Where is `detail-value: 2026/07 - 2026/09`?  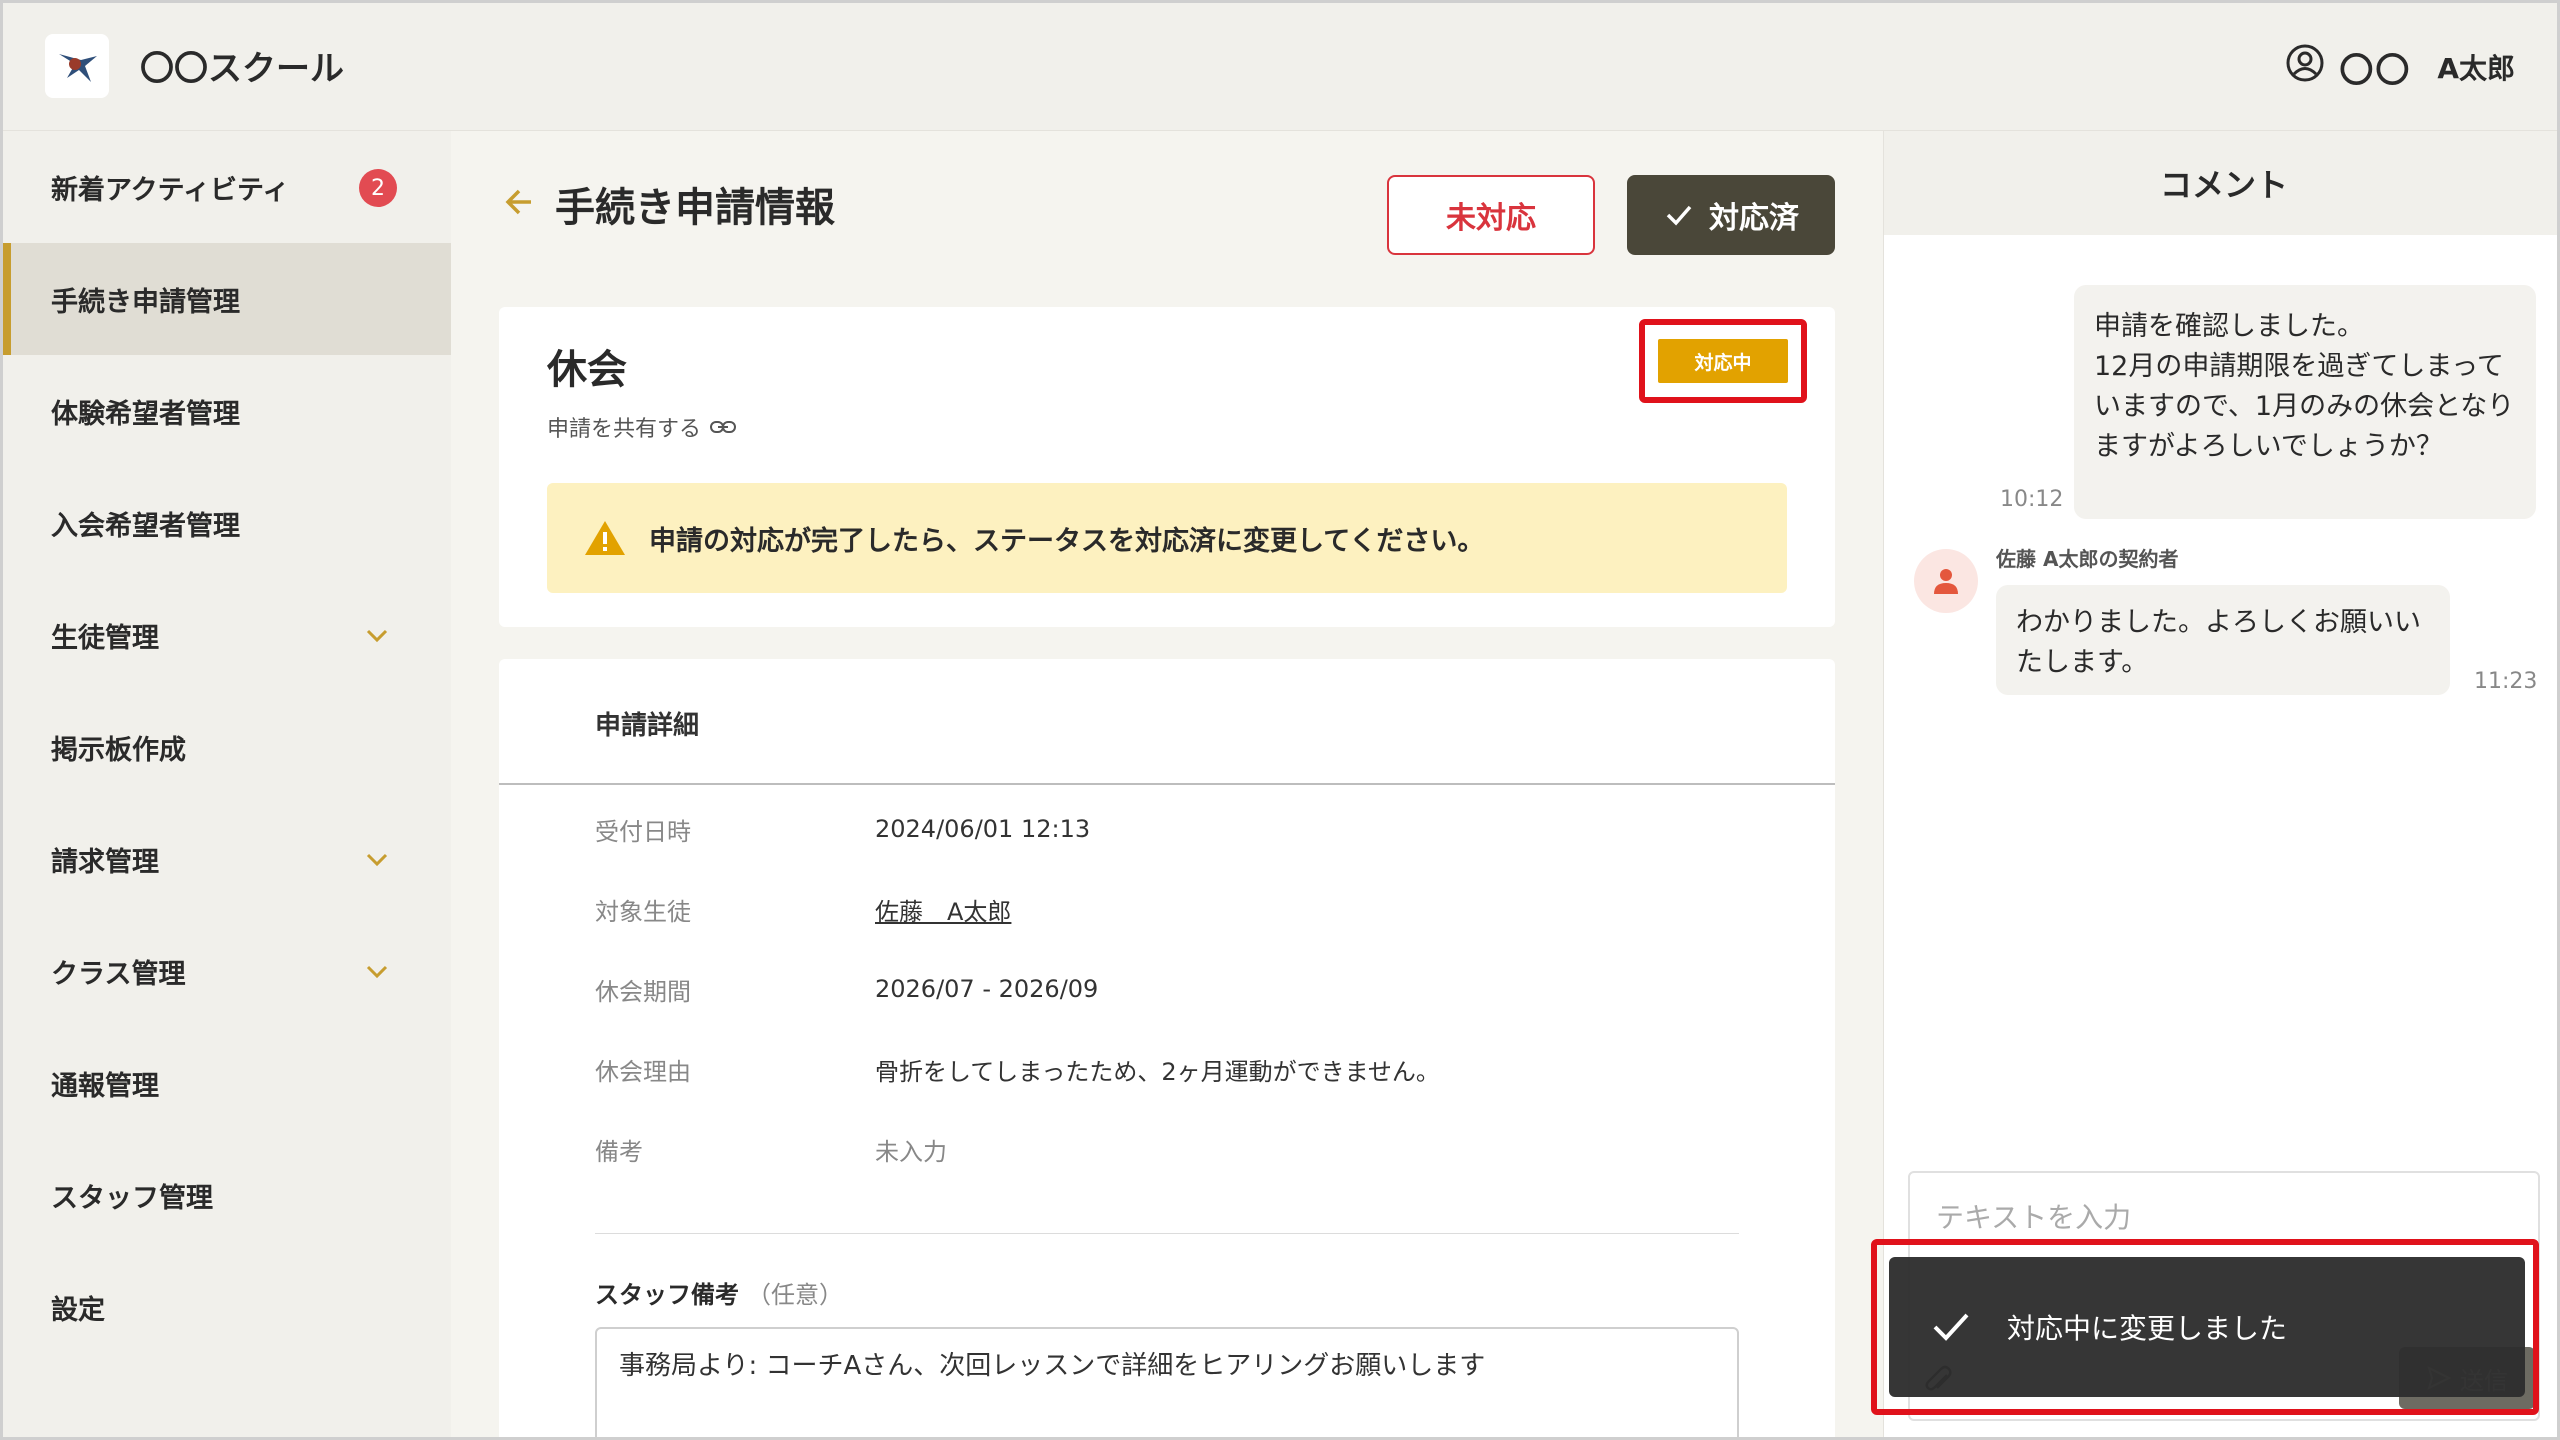 detail-value: 2026/07 - 2026/09 is located at coordinates (987, 989).